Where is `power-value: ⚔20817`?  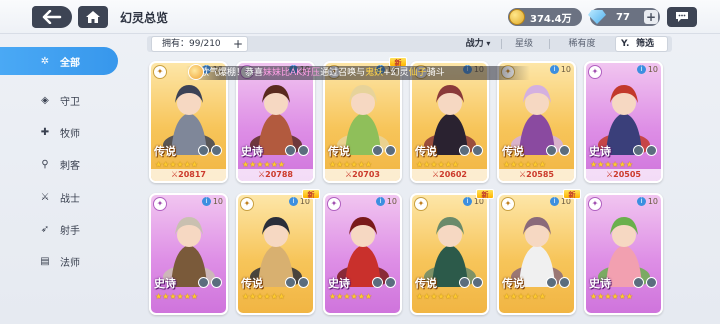 power-value: ⚔20817 is located at coordinates (188, 175).